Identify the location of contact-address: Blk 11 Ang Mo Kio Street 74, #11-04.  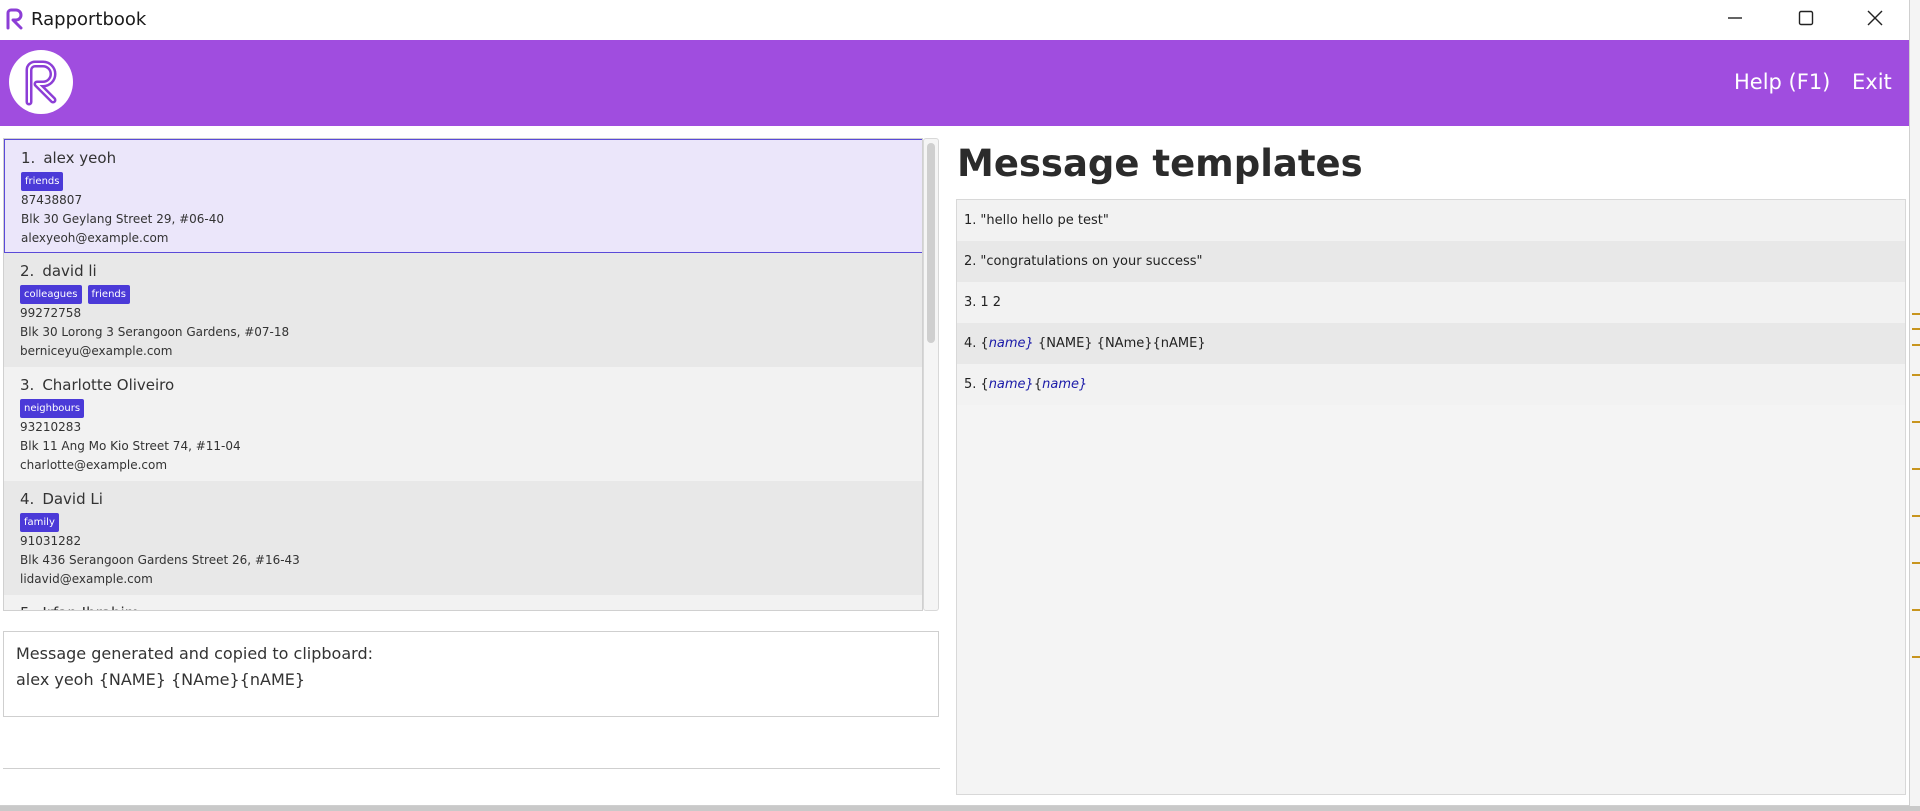
(130, 446).